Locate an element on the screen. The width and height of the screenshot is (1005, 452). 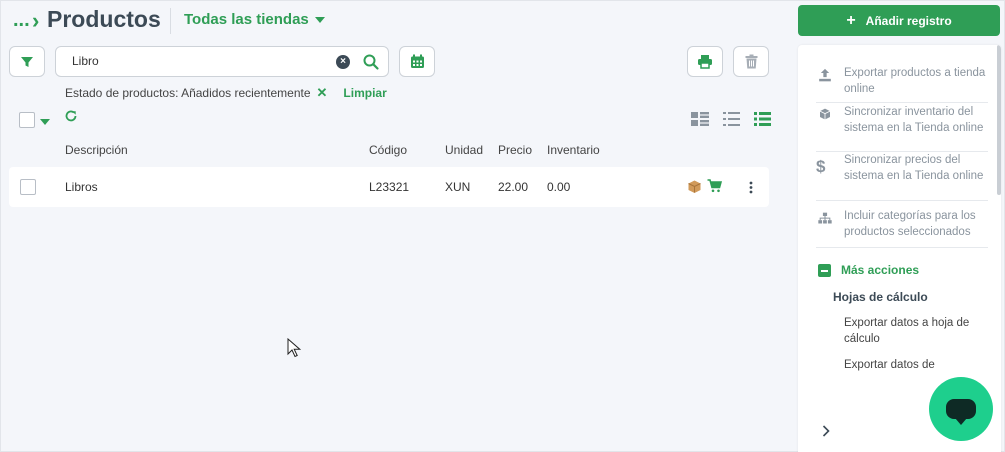
more-actions-toggle: Más acciones is located at coordinates (868, 270).